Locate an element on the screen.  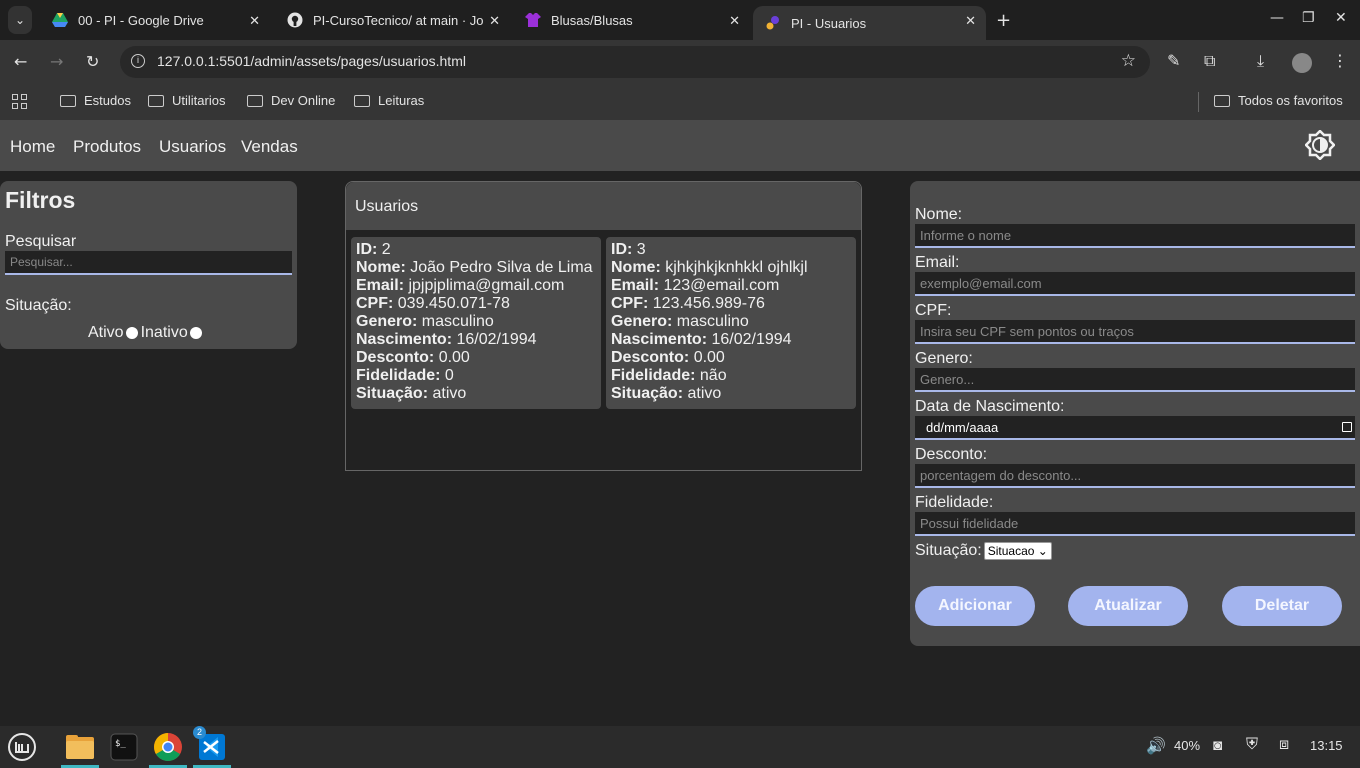
site-info-icon: i is located at coordinates (138, 61).